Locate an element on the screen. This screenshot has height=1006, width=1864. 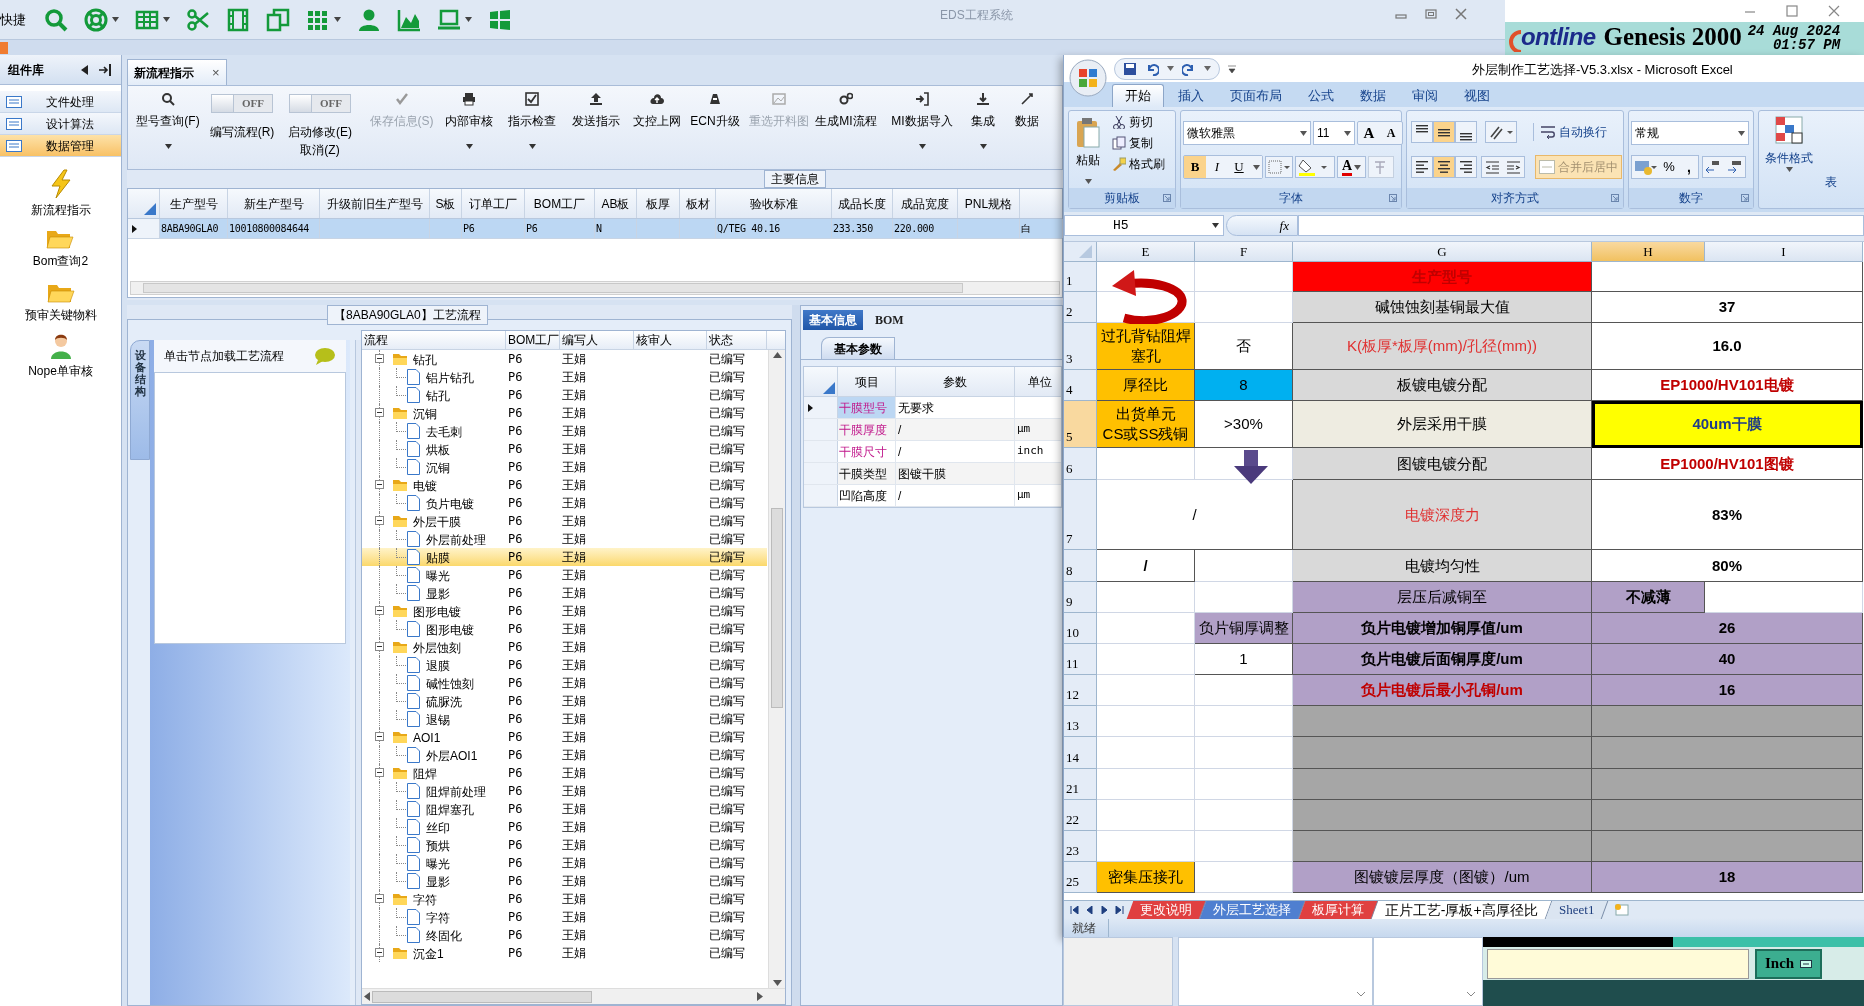
row-header: 11 is located at coordinates (1080, 659).